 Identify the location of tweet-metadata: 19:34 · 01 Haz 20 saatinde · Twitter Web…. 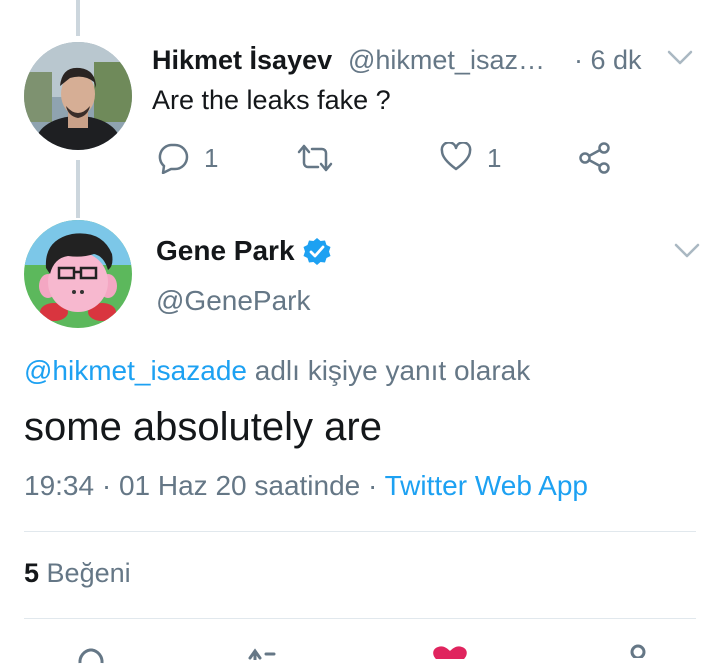
(306, 486).